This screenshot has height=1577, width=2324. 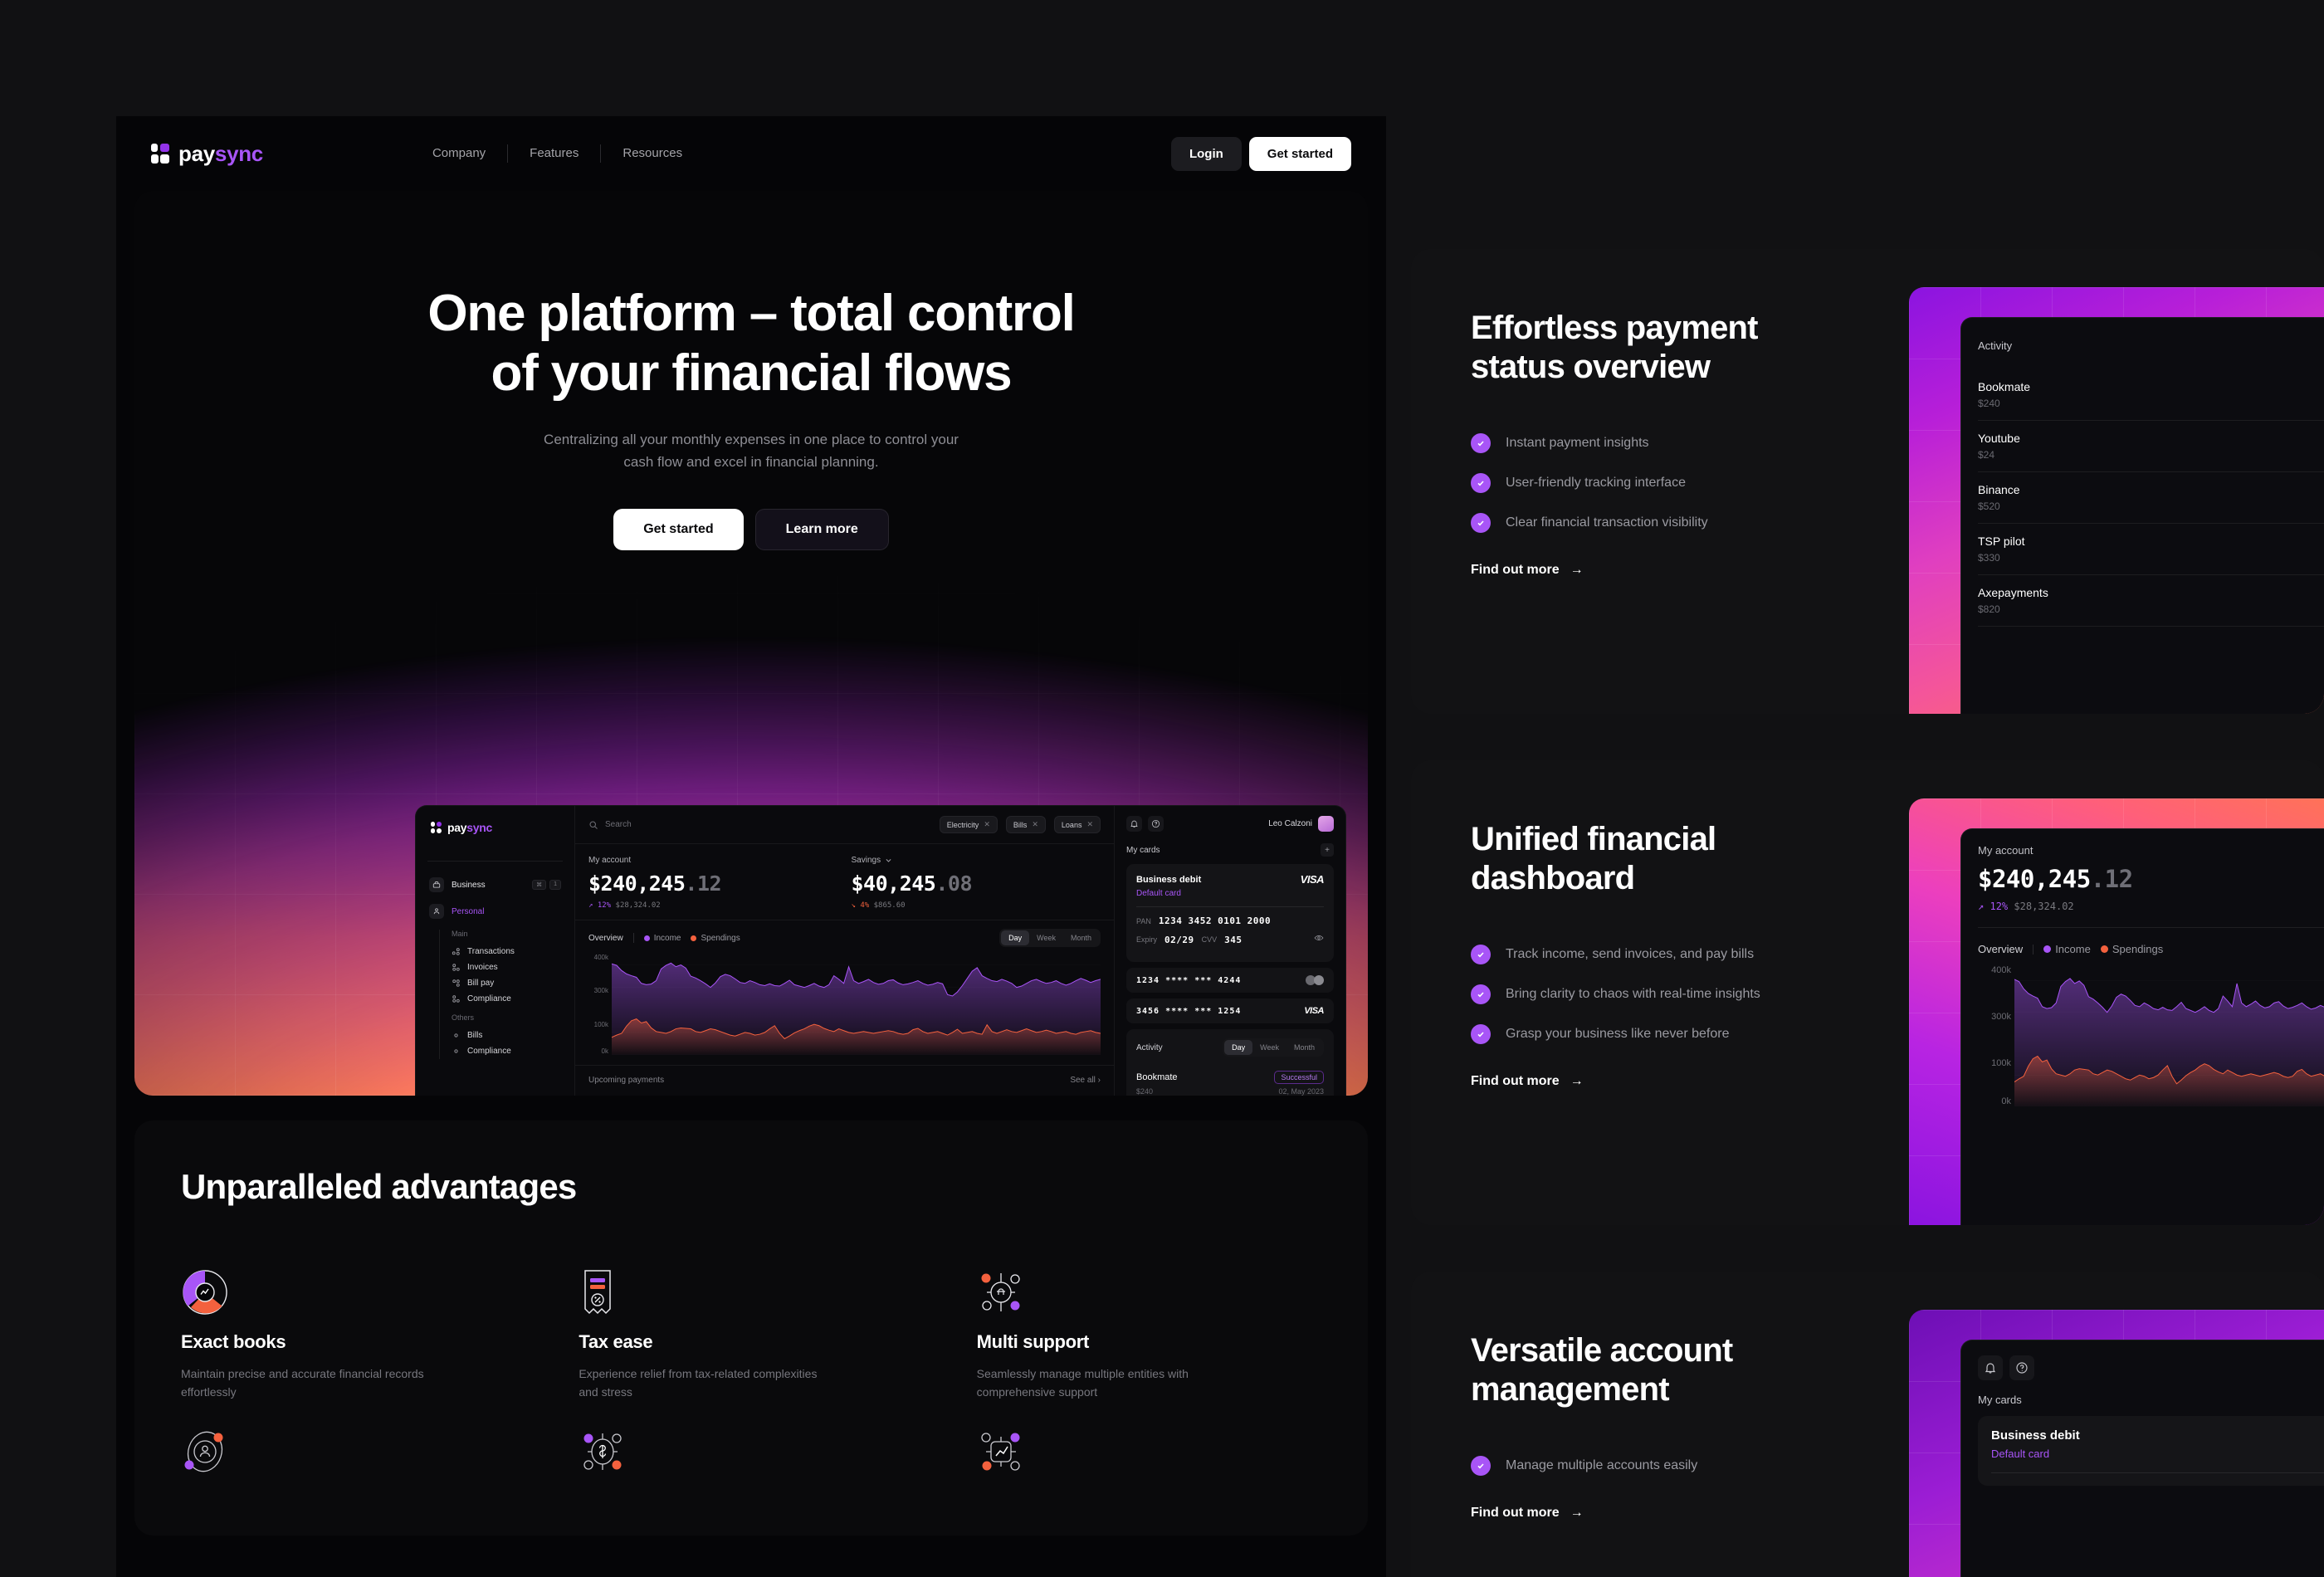 I want to click on activity-tab-week: Week, so click(x=1269, y=1047).